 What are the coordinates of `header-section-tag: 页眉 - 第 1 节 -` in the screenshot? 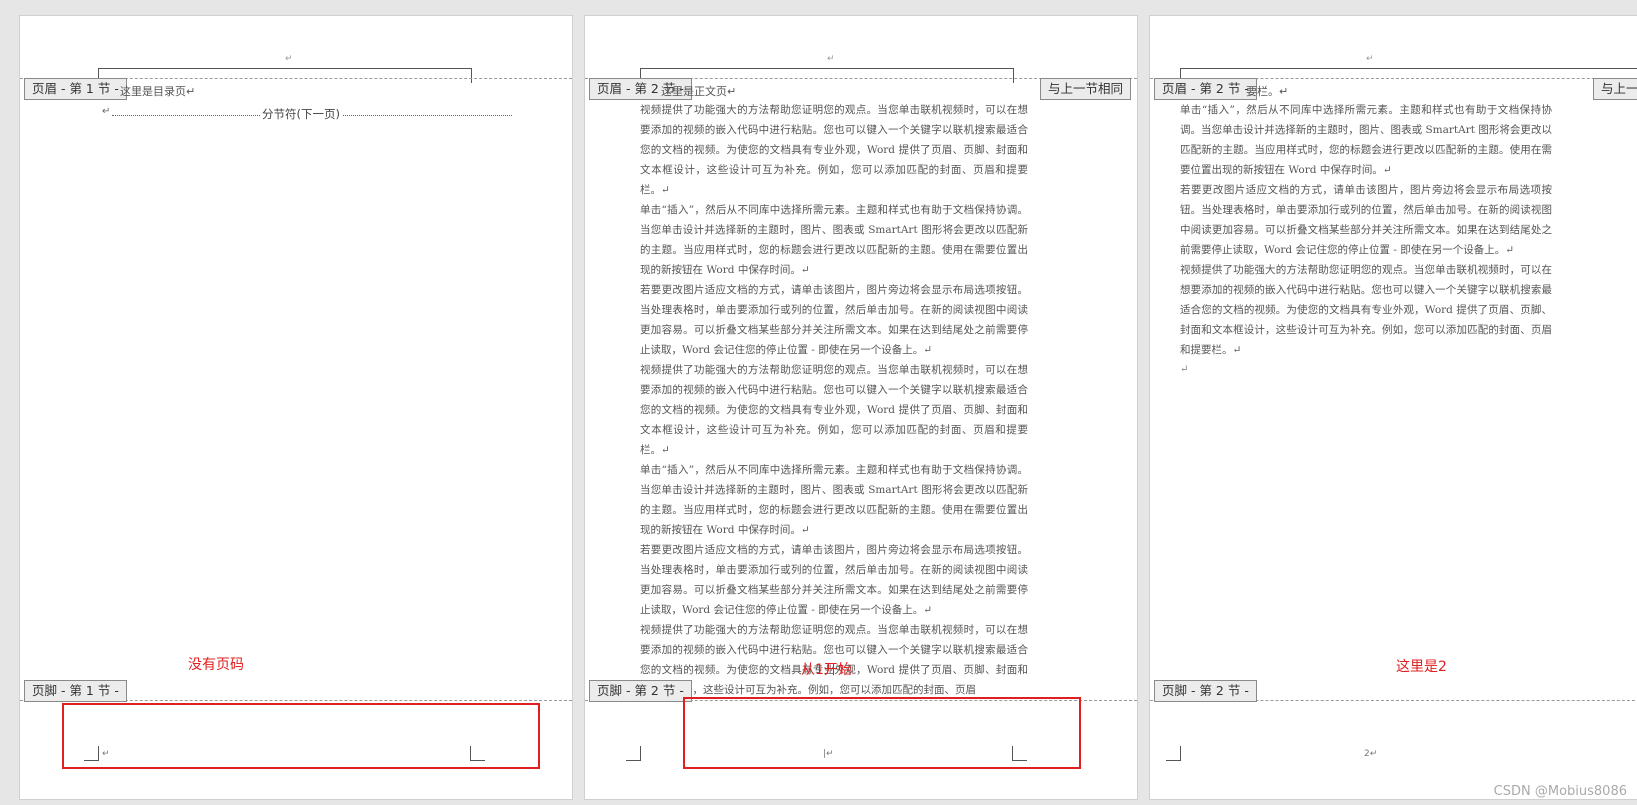 It's located at (75, 89).